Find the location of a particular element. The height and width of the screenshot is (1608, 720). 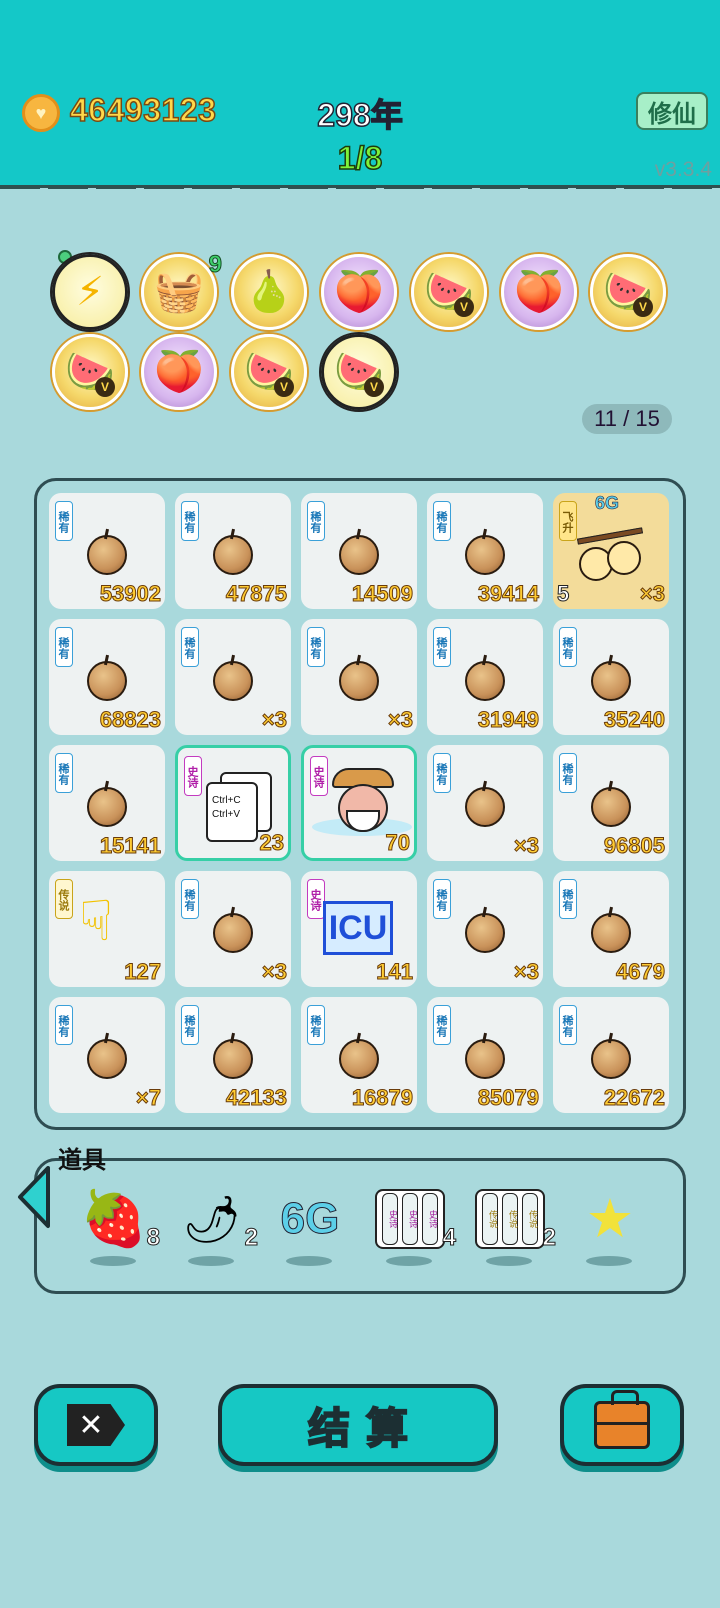

6g-icon: 6G is located at coordinates (310, 1218).